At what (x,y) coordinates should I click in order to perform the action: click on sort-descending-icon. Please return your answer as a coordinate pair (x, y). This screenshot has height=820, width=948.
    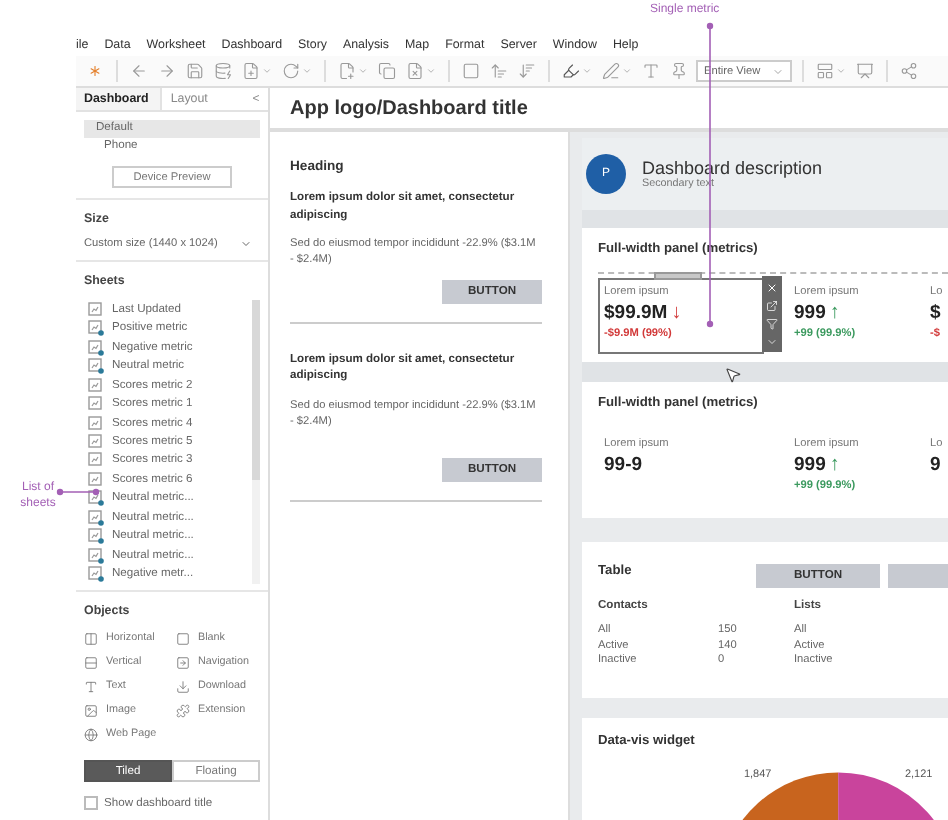
    Looking at the image, I should click on (527, 71).